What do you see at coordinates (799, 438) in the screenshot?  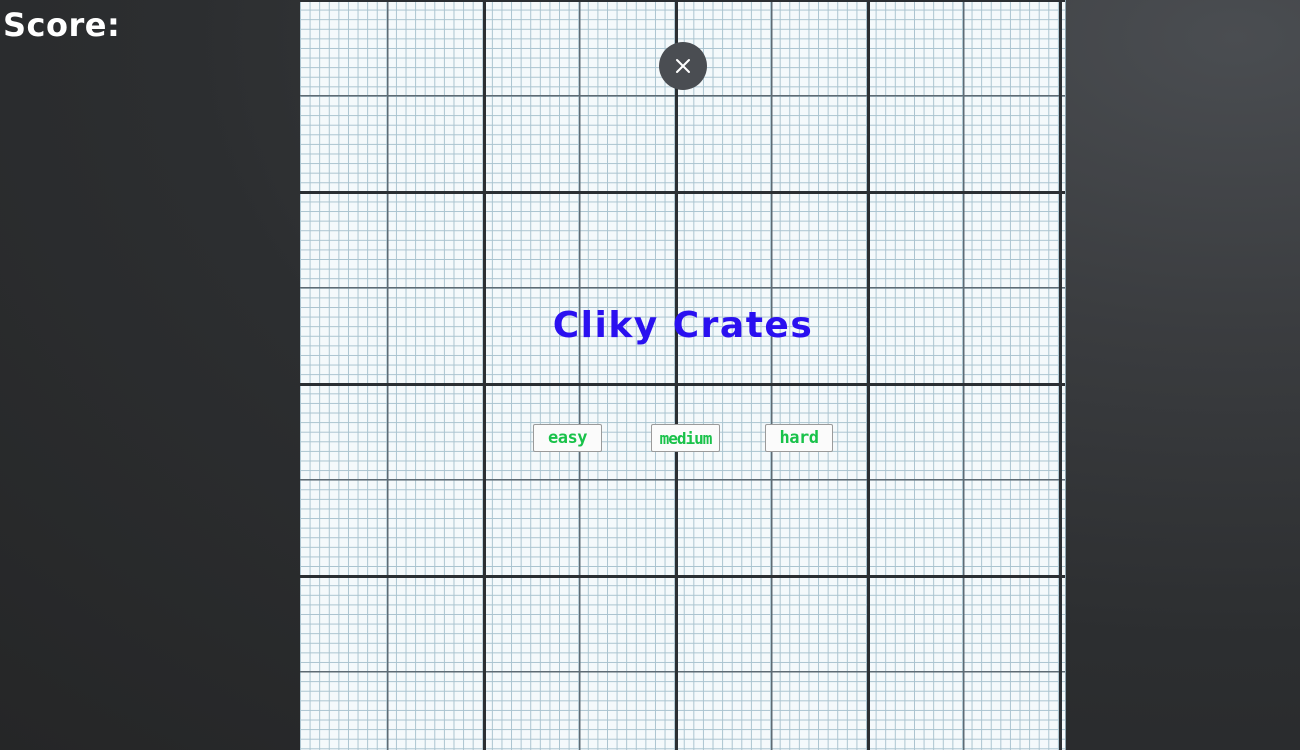 I see `hard-button: hard` at bounding box center [799, 438].